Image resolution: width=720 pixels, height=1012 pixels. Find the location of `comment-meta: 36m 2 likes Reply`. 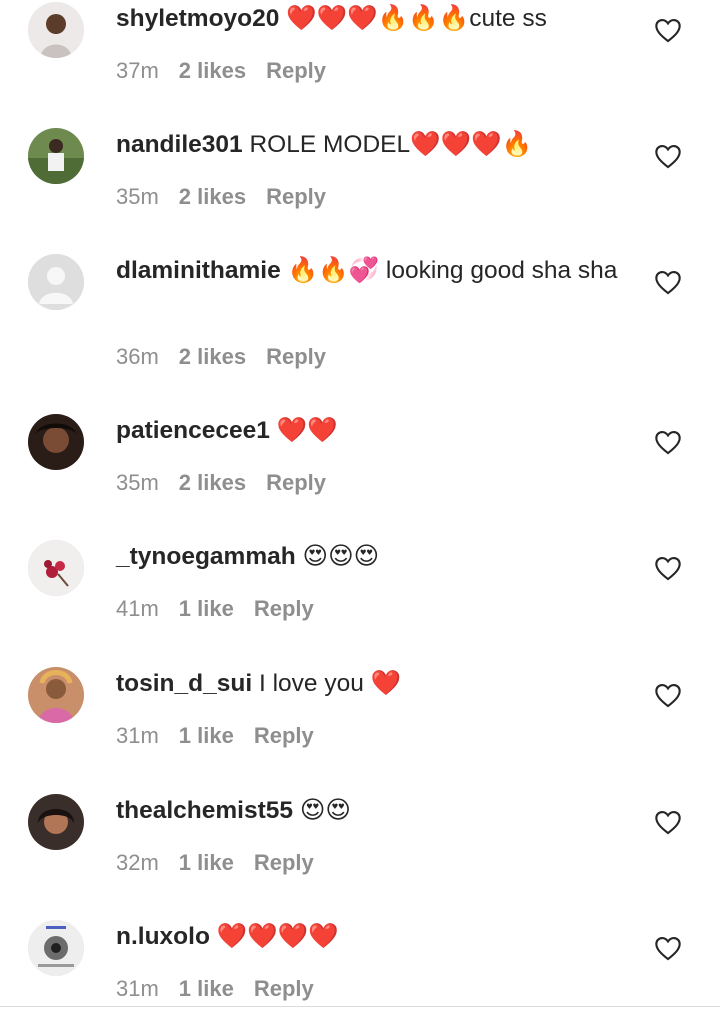

comment-meta: 36m 2 likes Reply is located at coordinates (231, 357).